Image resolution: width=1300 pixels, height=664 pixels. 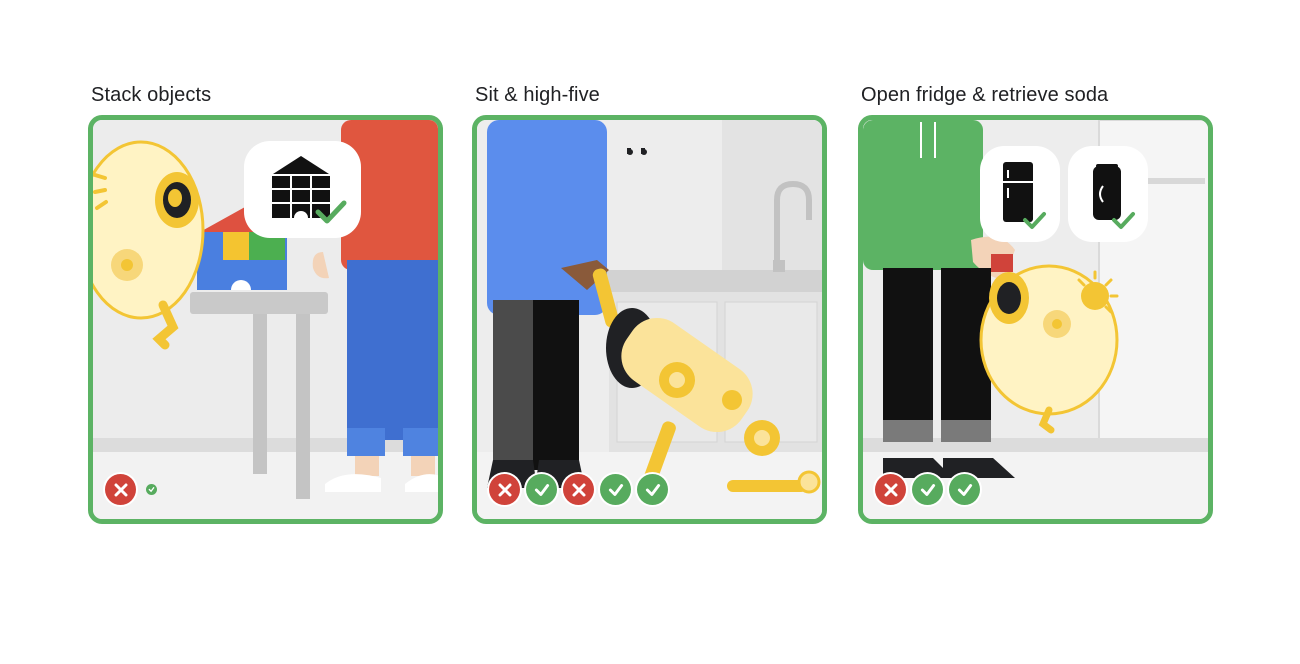 What do you see at coordinates (1107, 192) in the screenshot?
I see `soda-can-icon` at bounding box center [1107, 192].